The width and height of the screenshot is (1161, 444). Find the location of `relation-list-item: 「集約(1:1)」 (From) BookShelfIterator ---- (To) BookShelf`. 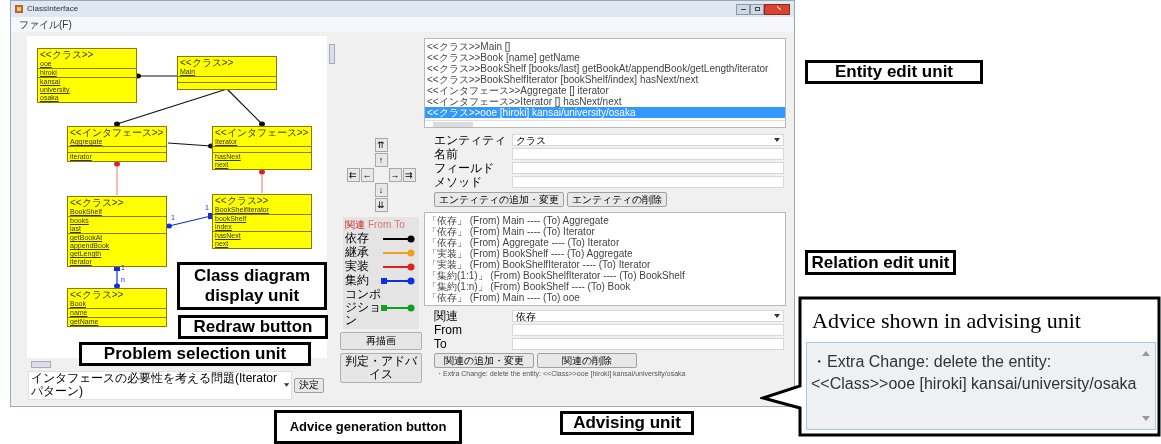

relation-list-item: 「集約(1:1)」 (From) BookShelfIterator ---- (To) BookShelf is located at coordinates (605, 275).